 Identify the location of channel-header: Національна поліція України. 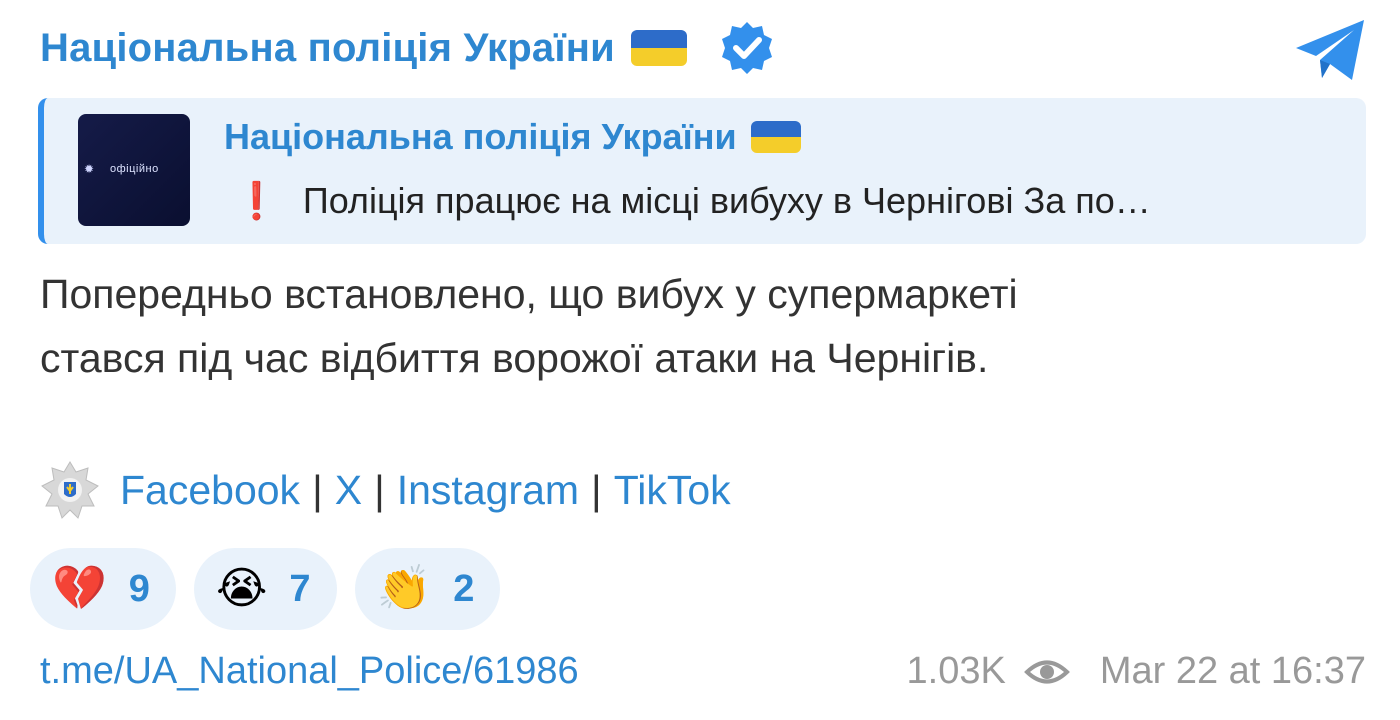
(407, 48).